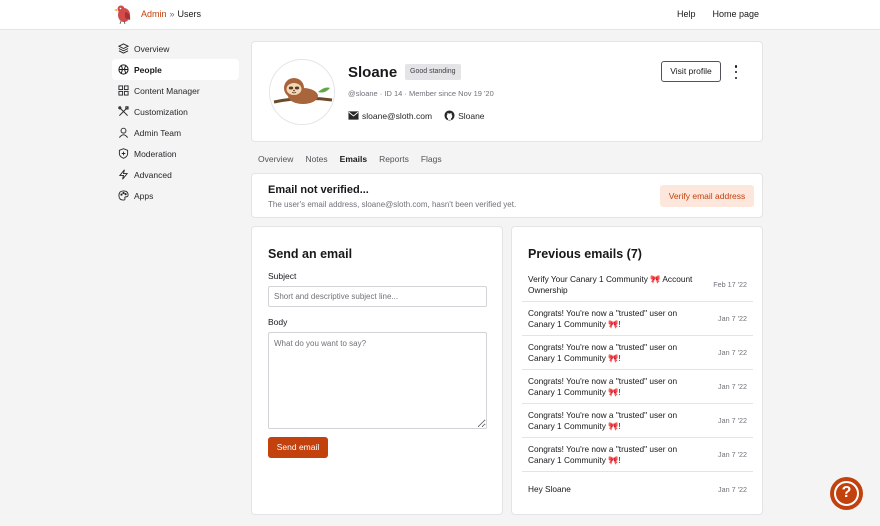 Image resolution: width=880 pixels, height=526 pixels. What do you see at coordinates (278, 322) in the screenshot?
I see `body-label: Body` at bounding box center [278, 322].